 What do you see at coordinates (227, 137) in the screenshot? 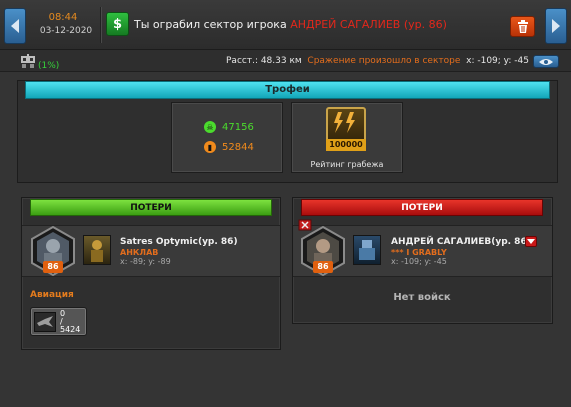
I see `resources-box: ☠ 47156 ▮ 52844` at bounding box center [227, 137].